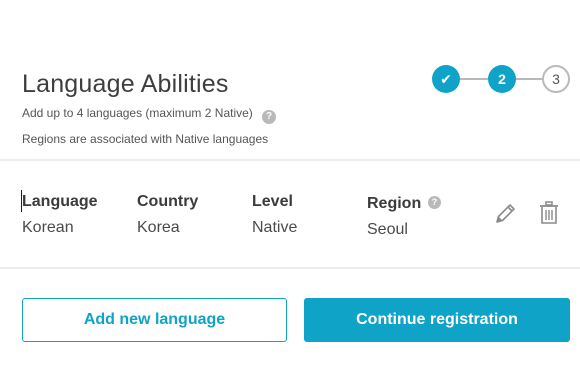 The height and width of the screenshot is (376, 580). What do you see at coordinates (154, 320) in the screenshot?
I see `add-language-button: Add new language` at bounding box center [154, 320].